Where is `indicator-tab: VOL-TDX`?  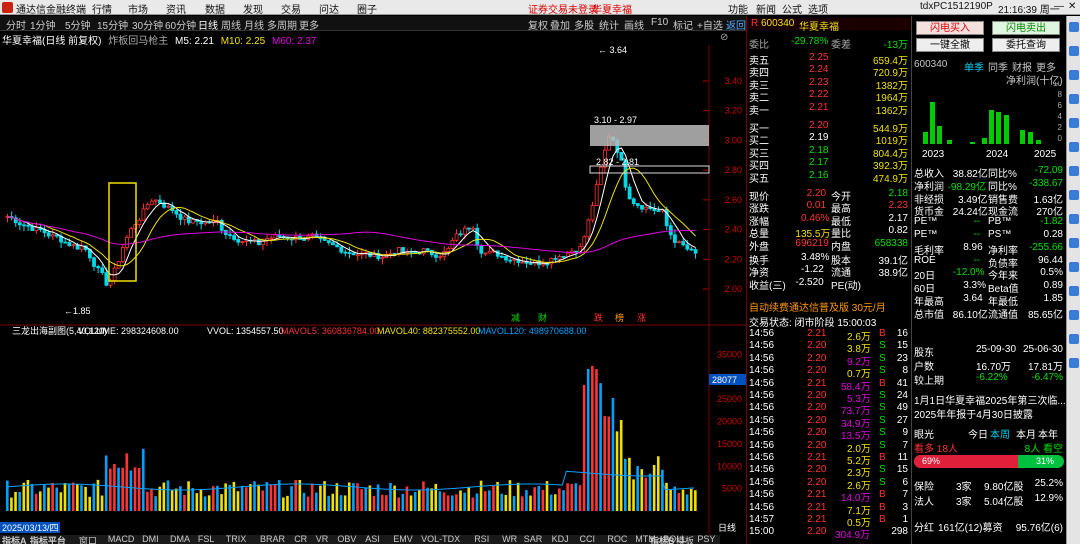 indicator-tab: VOL-TDX is located at coordinates (440, 539).